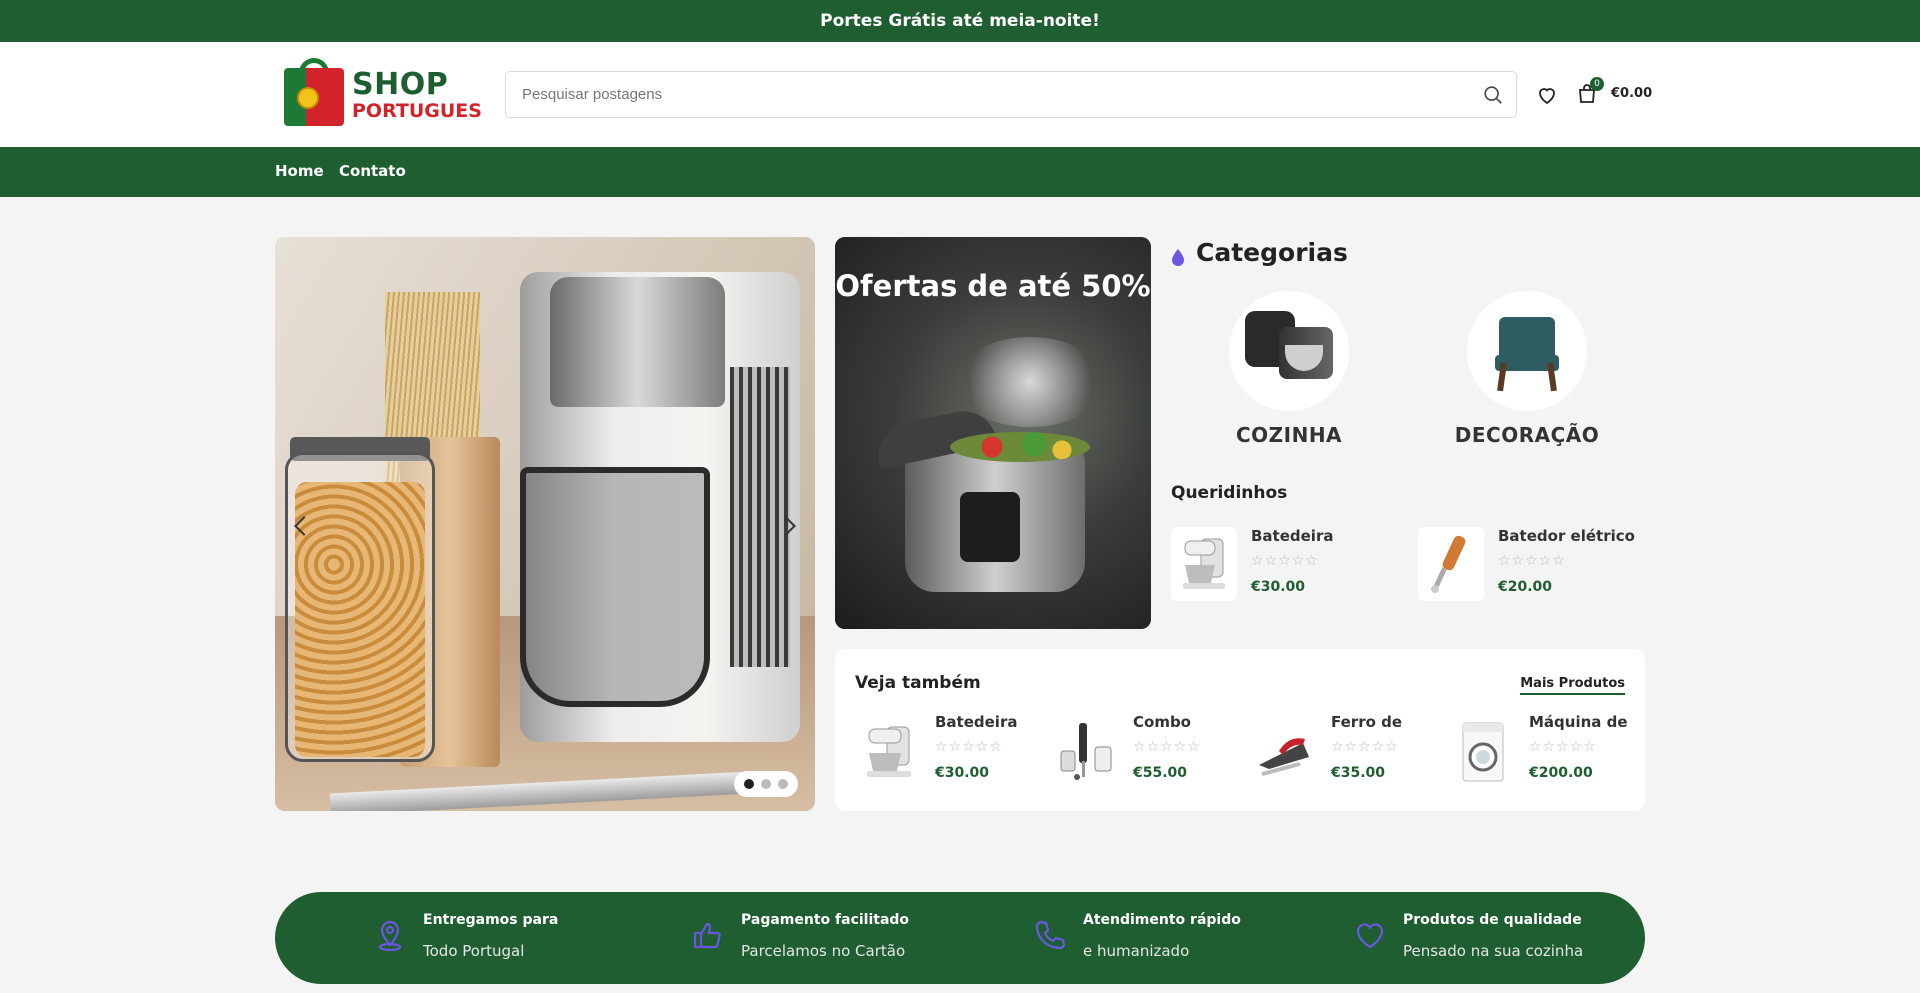  I want to click on feature-title: Produtos de qualidade, so click(1492, 920).